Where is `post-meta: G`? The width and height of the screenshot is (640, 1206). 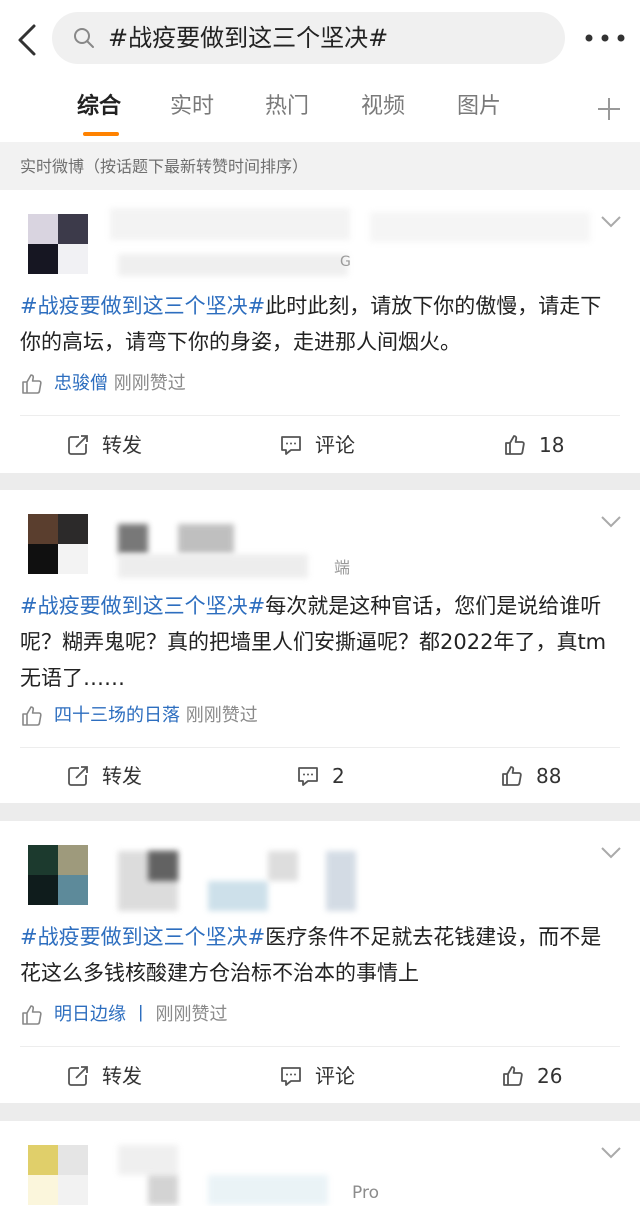 post-meta: G is located at coordinates (345, 262).